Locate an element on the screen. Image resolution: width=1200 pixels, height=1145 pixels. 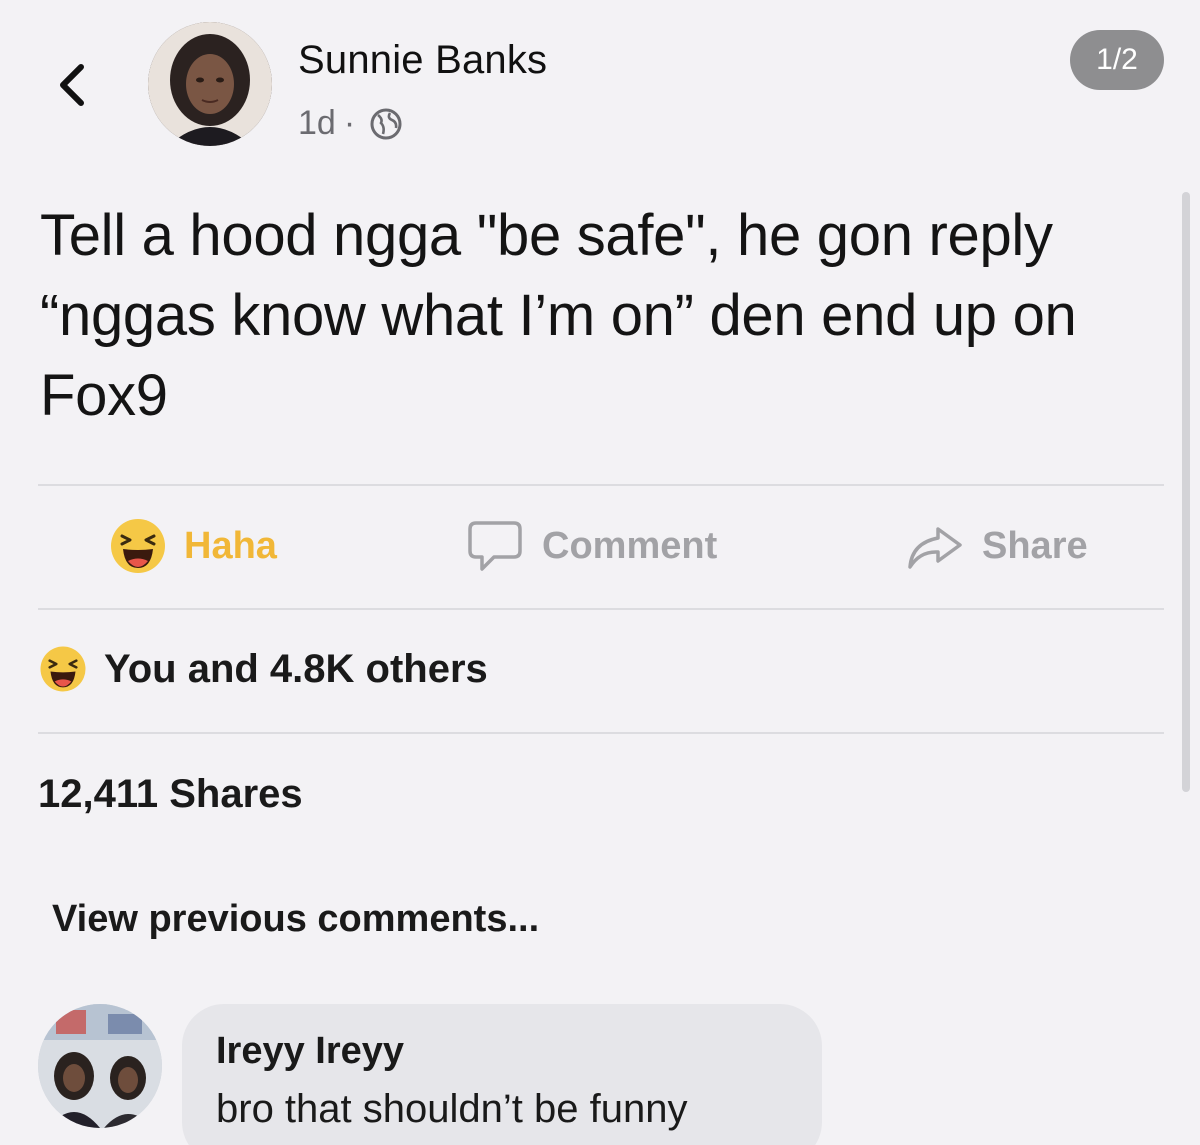
avatar-photo is located at coordinates (210, 84).